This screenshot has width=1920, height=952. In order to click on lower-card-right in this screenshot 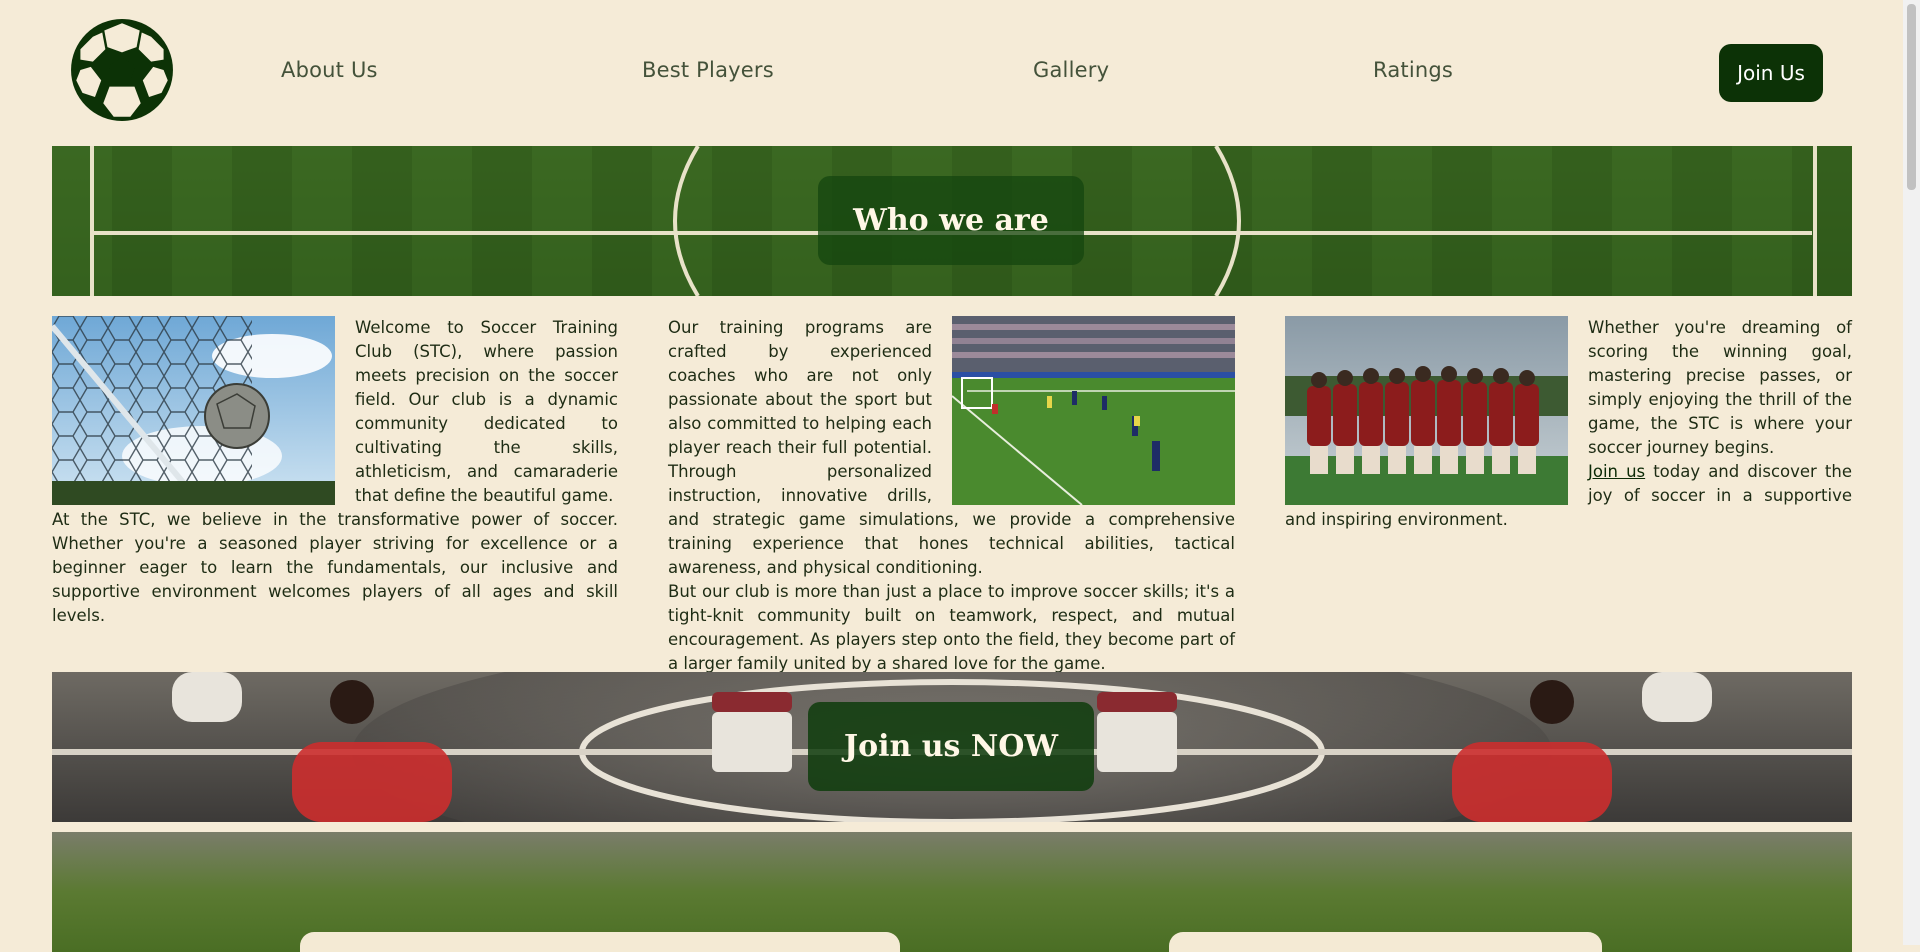, I will do `click(1385, 942)`.